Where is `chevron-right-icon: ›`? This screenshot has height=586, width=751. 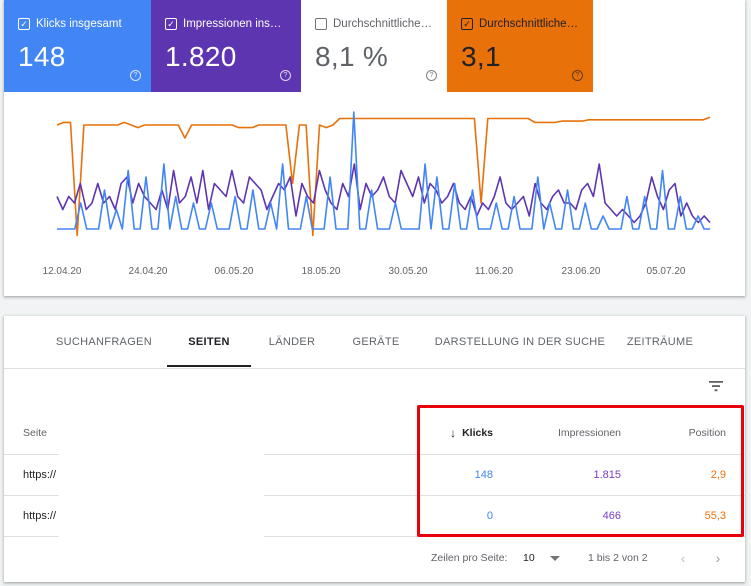
chevron-right-icon: › is located at coordinates (718, 558).